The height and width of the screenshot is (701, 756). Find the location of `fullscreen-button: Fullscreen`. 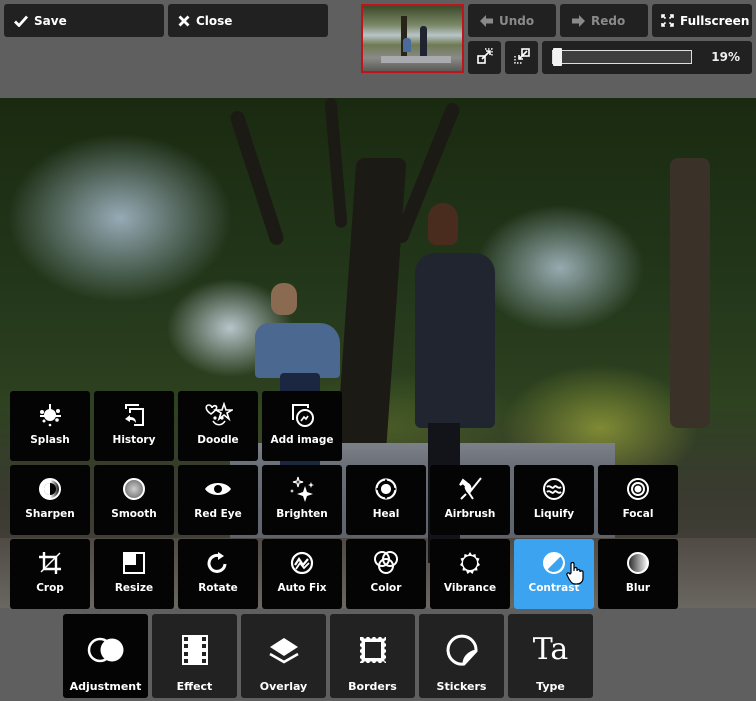

fullscreen-button: Fullscreen is located at coordinates (702, 20).